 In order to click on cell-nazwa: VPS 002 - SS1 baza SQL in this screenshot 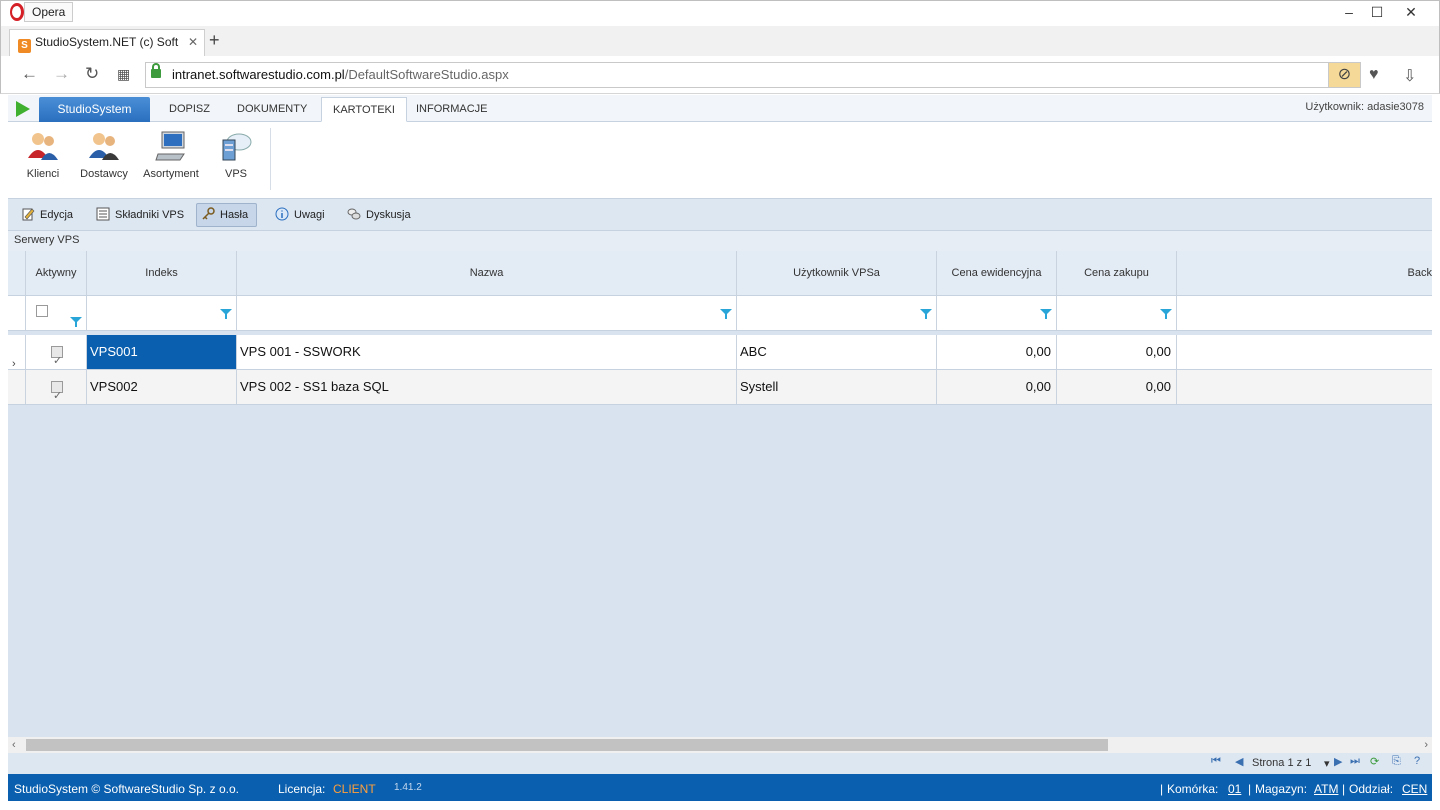, I will do `click(487, 387)`.